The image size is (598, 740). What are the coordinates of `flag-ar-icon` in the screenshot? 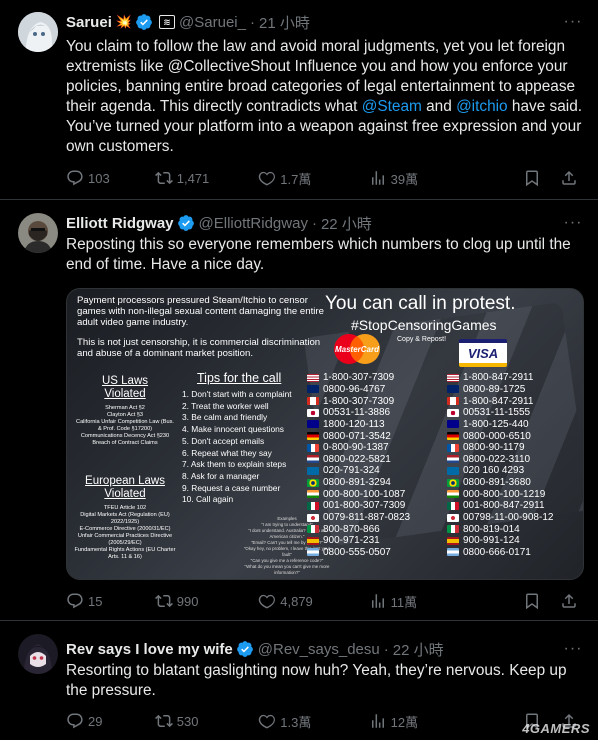 It's located at (313, 552).